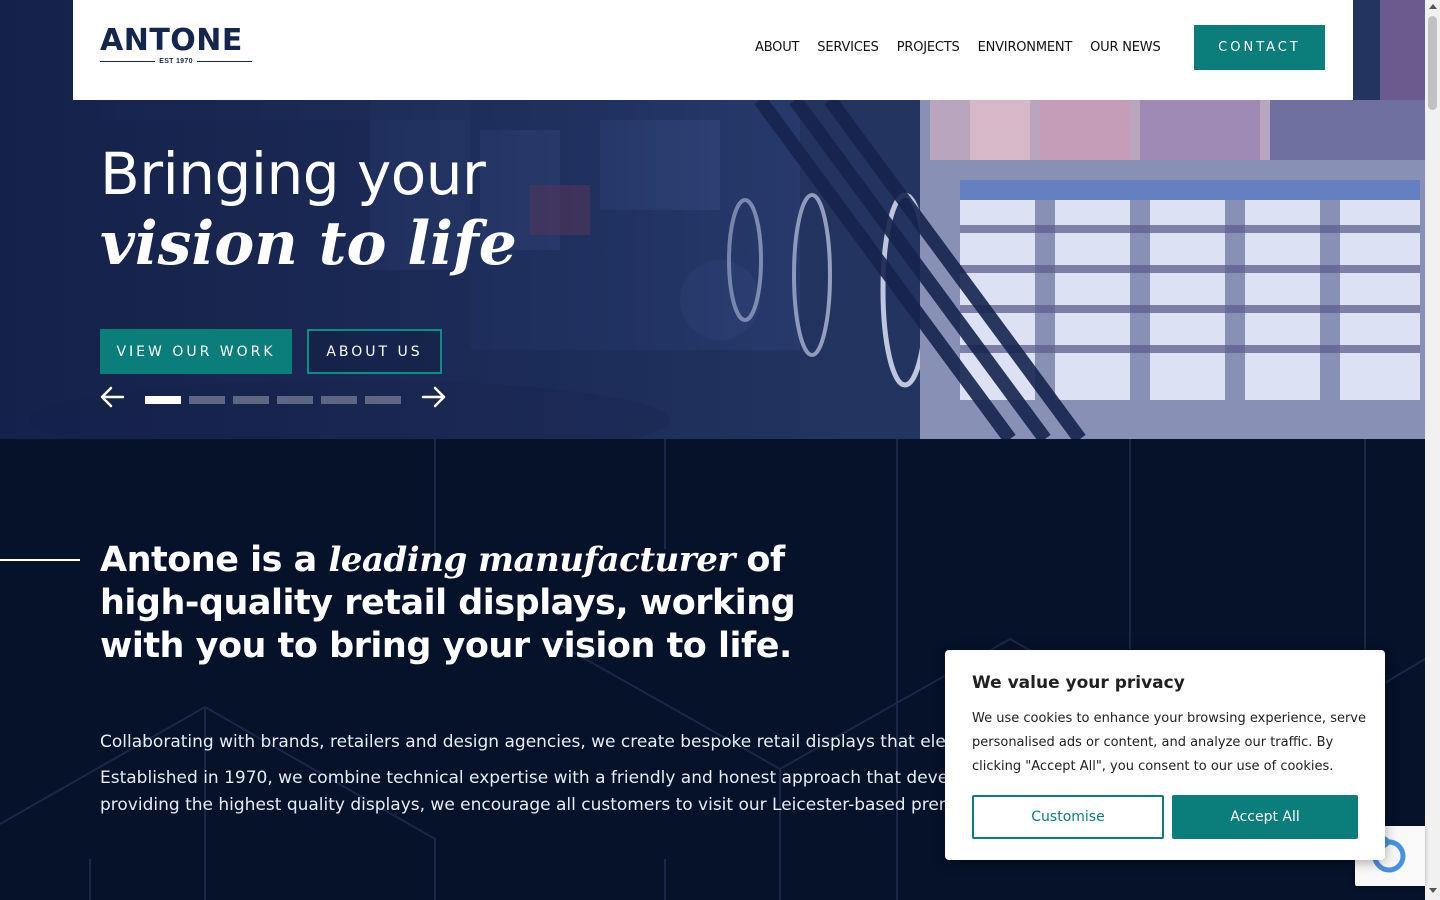  What do you see at coordinates (1433, 890) in the screenshot?
I see `scroll-down-arrow-icon` at bounding box center [1433, 890].